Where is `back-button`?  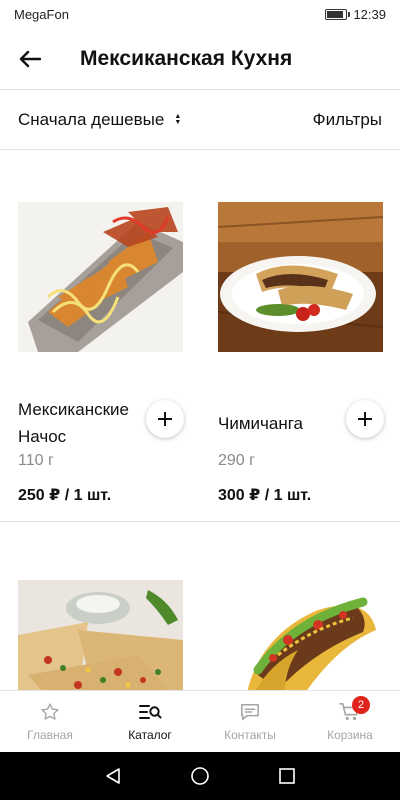
back-button is located at coordinates (30, 59).